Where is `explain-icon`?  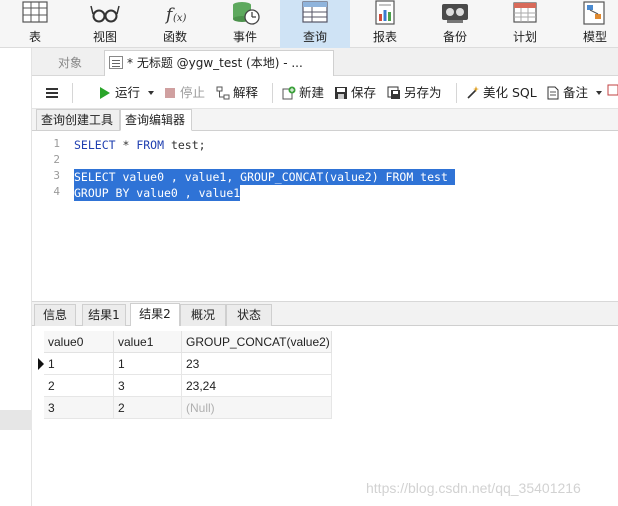
explain-icon is located at coordinates (223, 92).